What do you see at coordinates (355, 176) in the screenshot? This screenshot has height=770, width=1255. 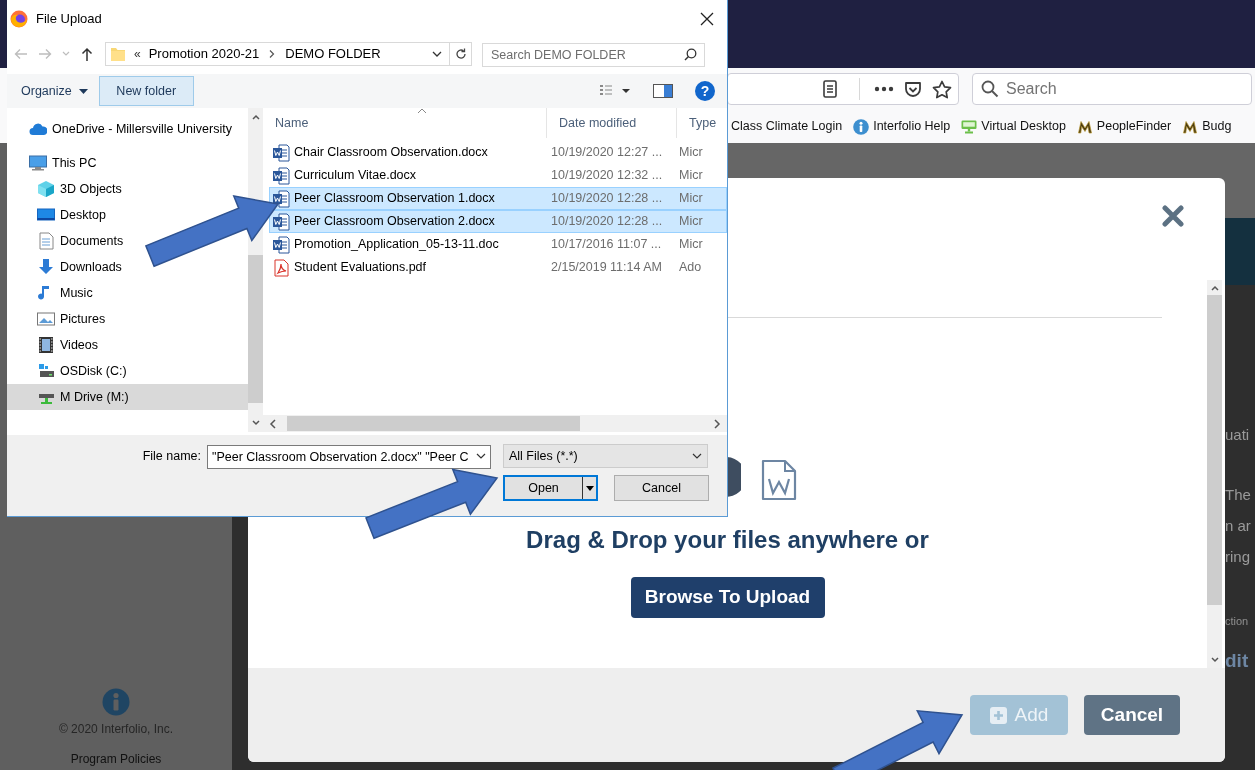 I see `file-name: Curriculum Vitae.docx` at bounding box center [355, 176].